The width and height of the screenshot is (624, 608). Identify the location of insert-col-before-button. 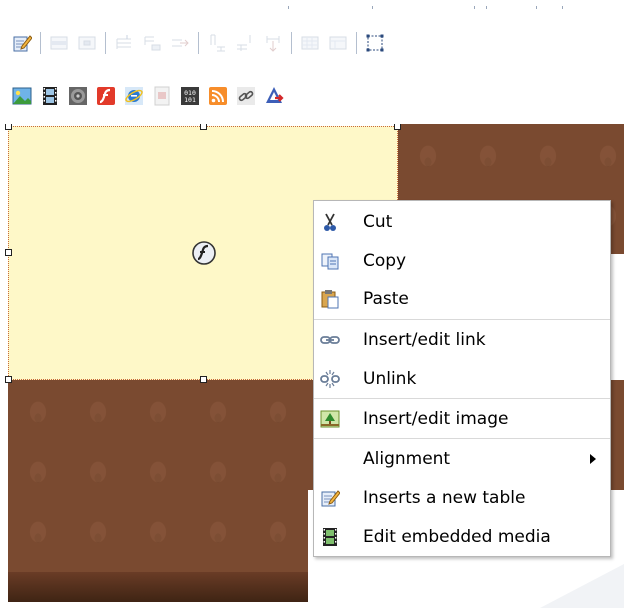
(217, 43).